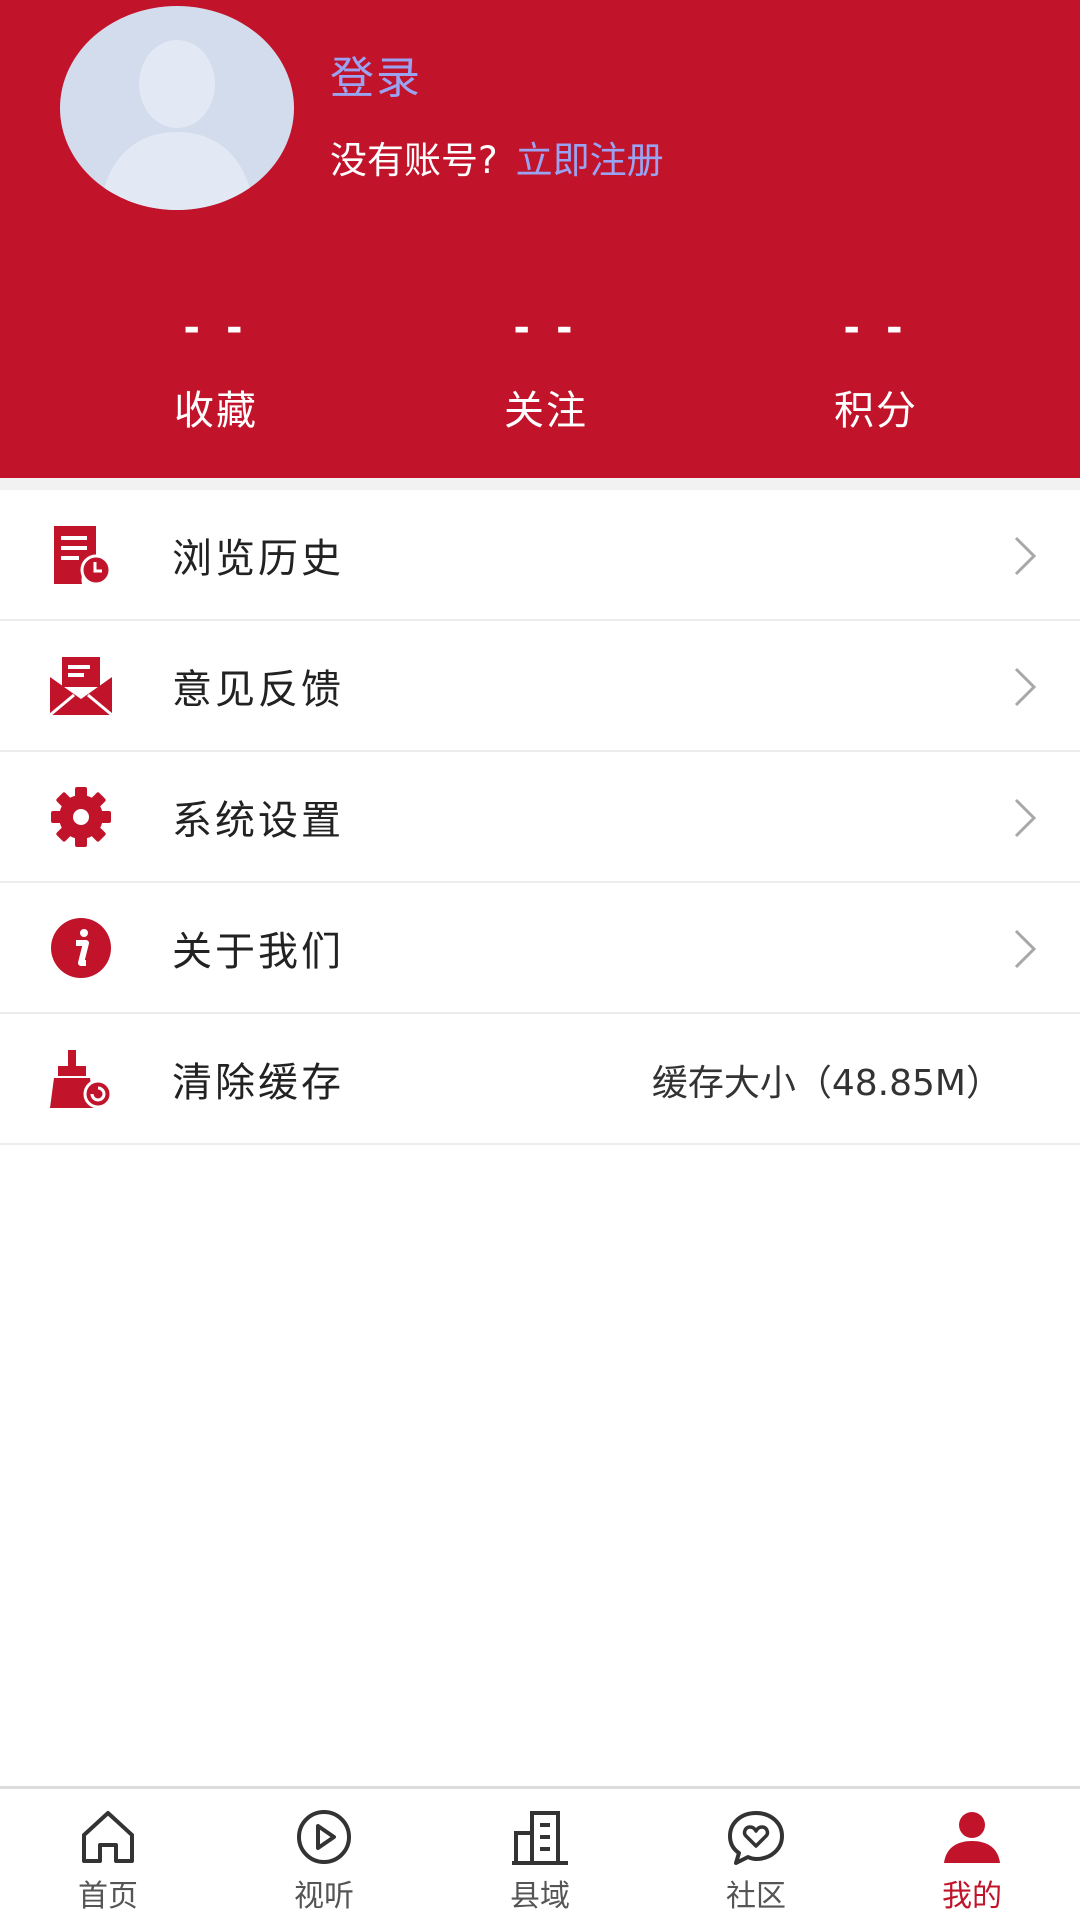 The height and width of the screenshot is (1920, 1080). I want to click on tab-media: 视听, so click(324, 1854).